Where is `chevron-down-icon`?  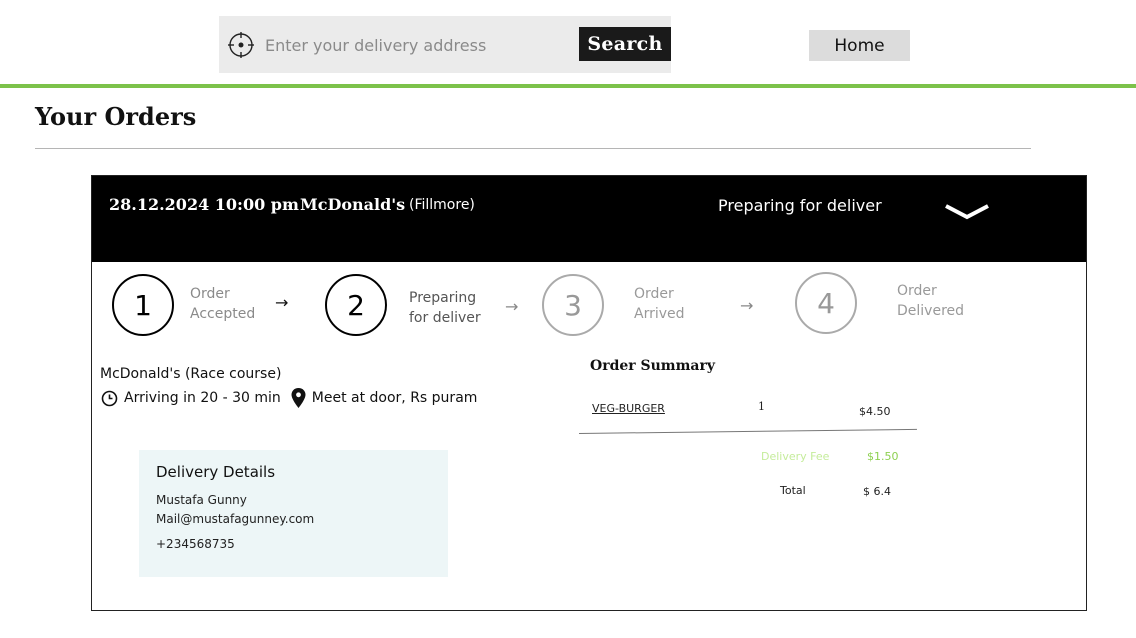 chevron-down-icon is located at coordinates (967, 211).